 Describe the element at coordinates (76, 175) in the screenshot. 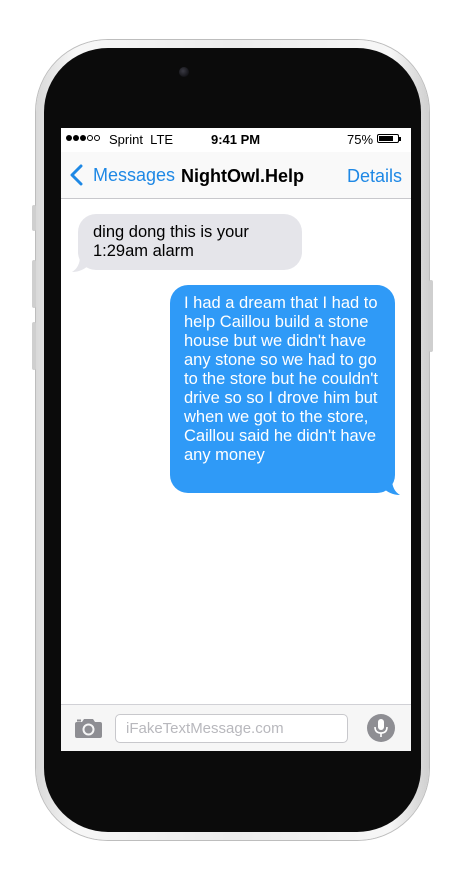

I see `chevron-left-icon` at that location.